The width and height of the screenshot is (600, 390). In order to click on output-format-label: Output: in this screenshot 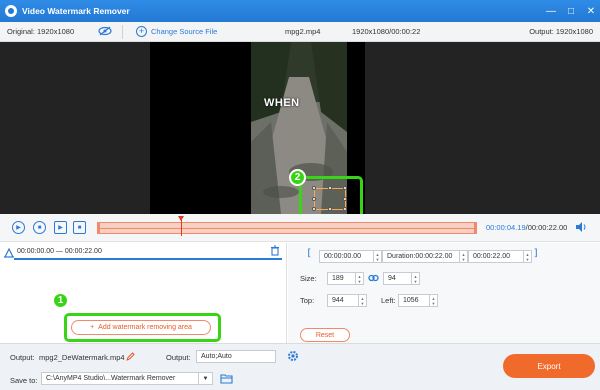, I will do `click(178, 357)`.